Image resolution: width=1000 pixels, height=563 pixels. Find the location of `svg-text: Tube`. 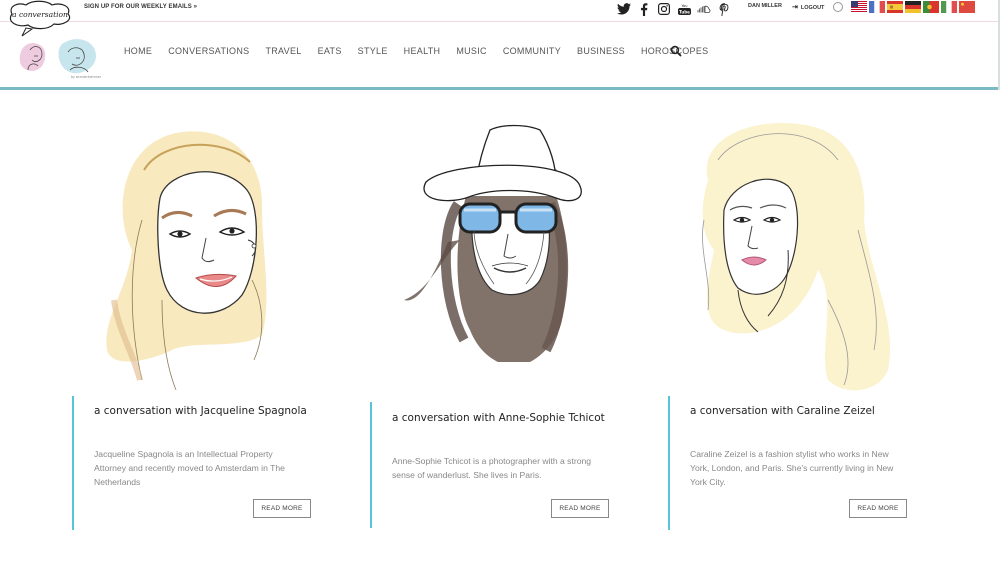

svg-text: Tube is located at coordinates (684, 11).